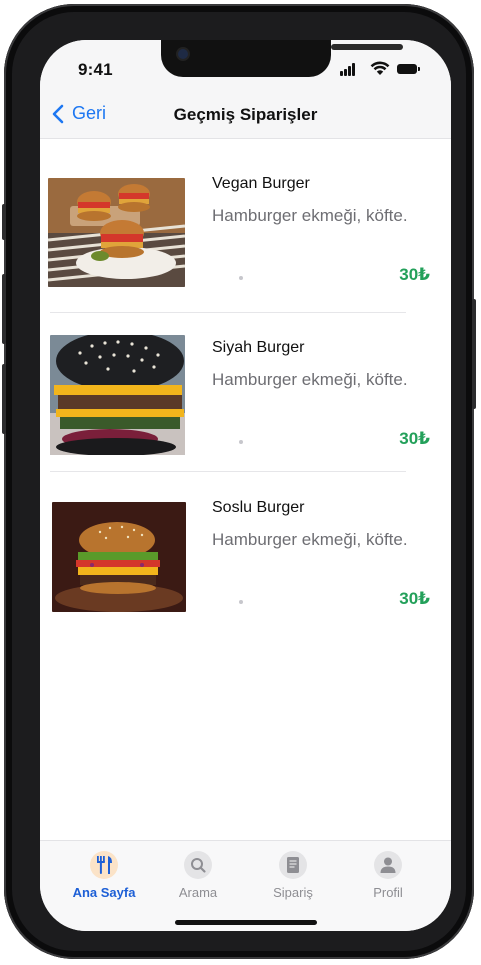 The width and height of the screenshot is (481, 965). I want to click on volume-down-button, so click(4, 399).